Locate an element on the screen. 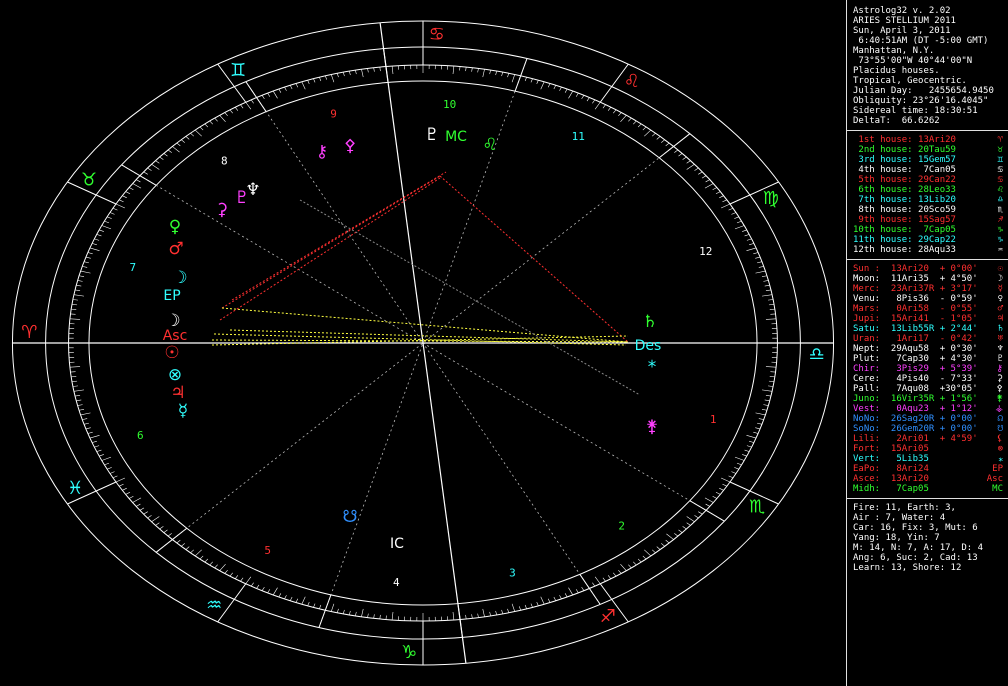  zodiac-sign-icon: ♉ is located at coordinates (89, 179).